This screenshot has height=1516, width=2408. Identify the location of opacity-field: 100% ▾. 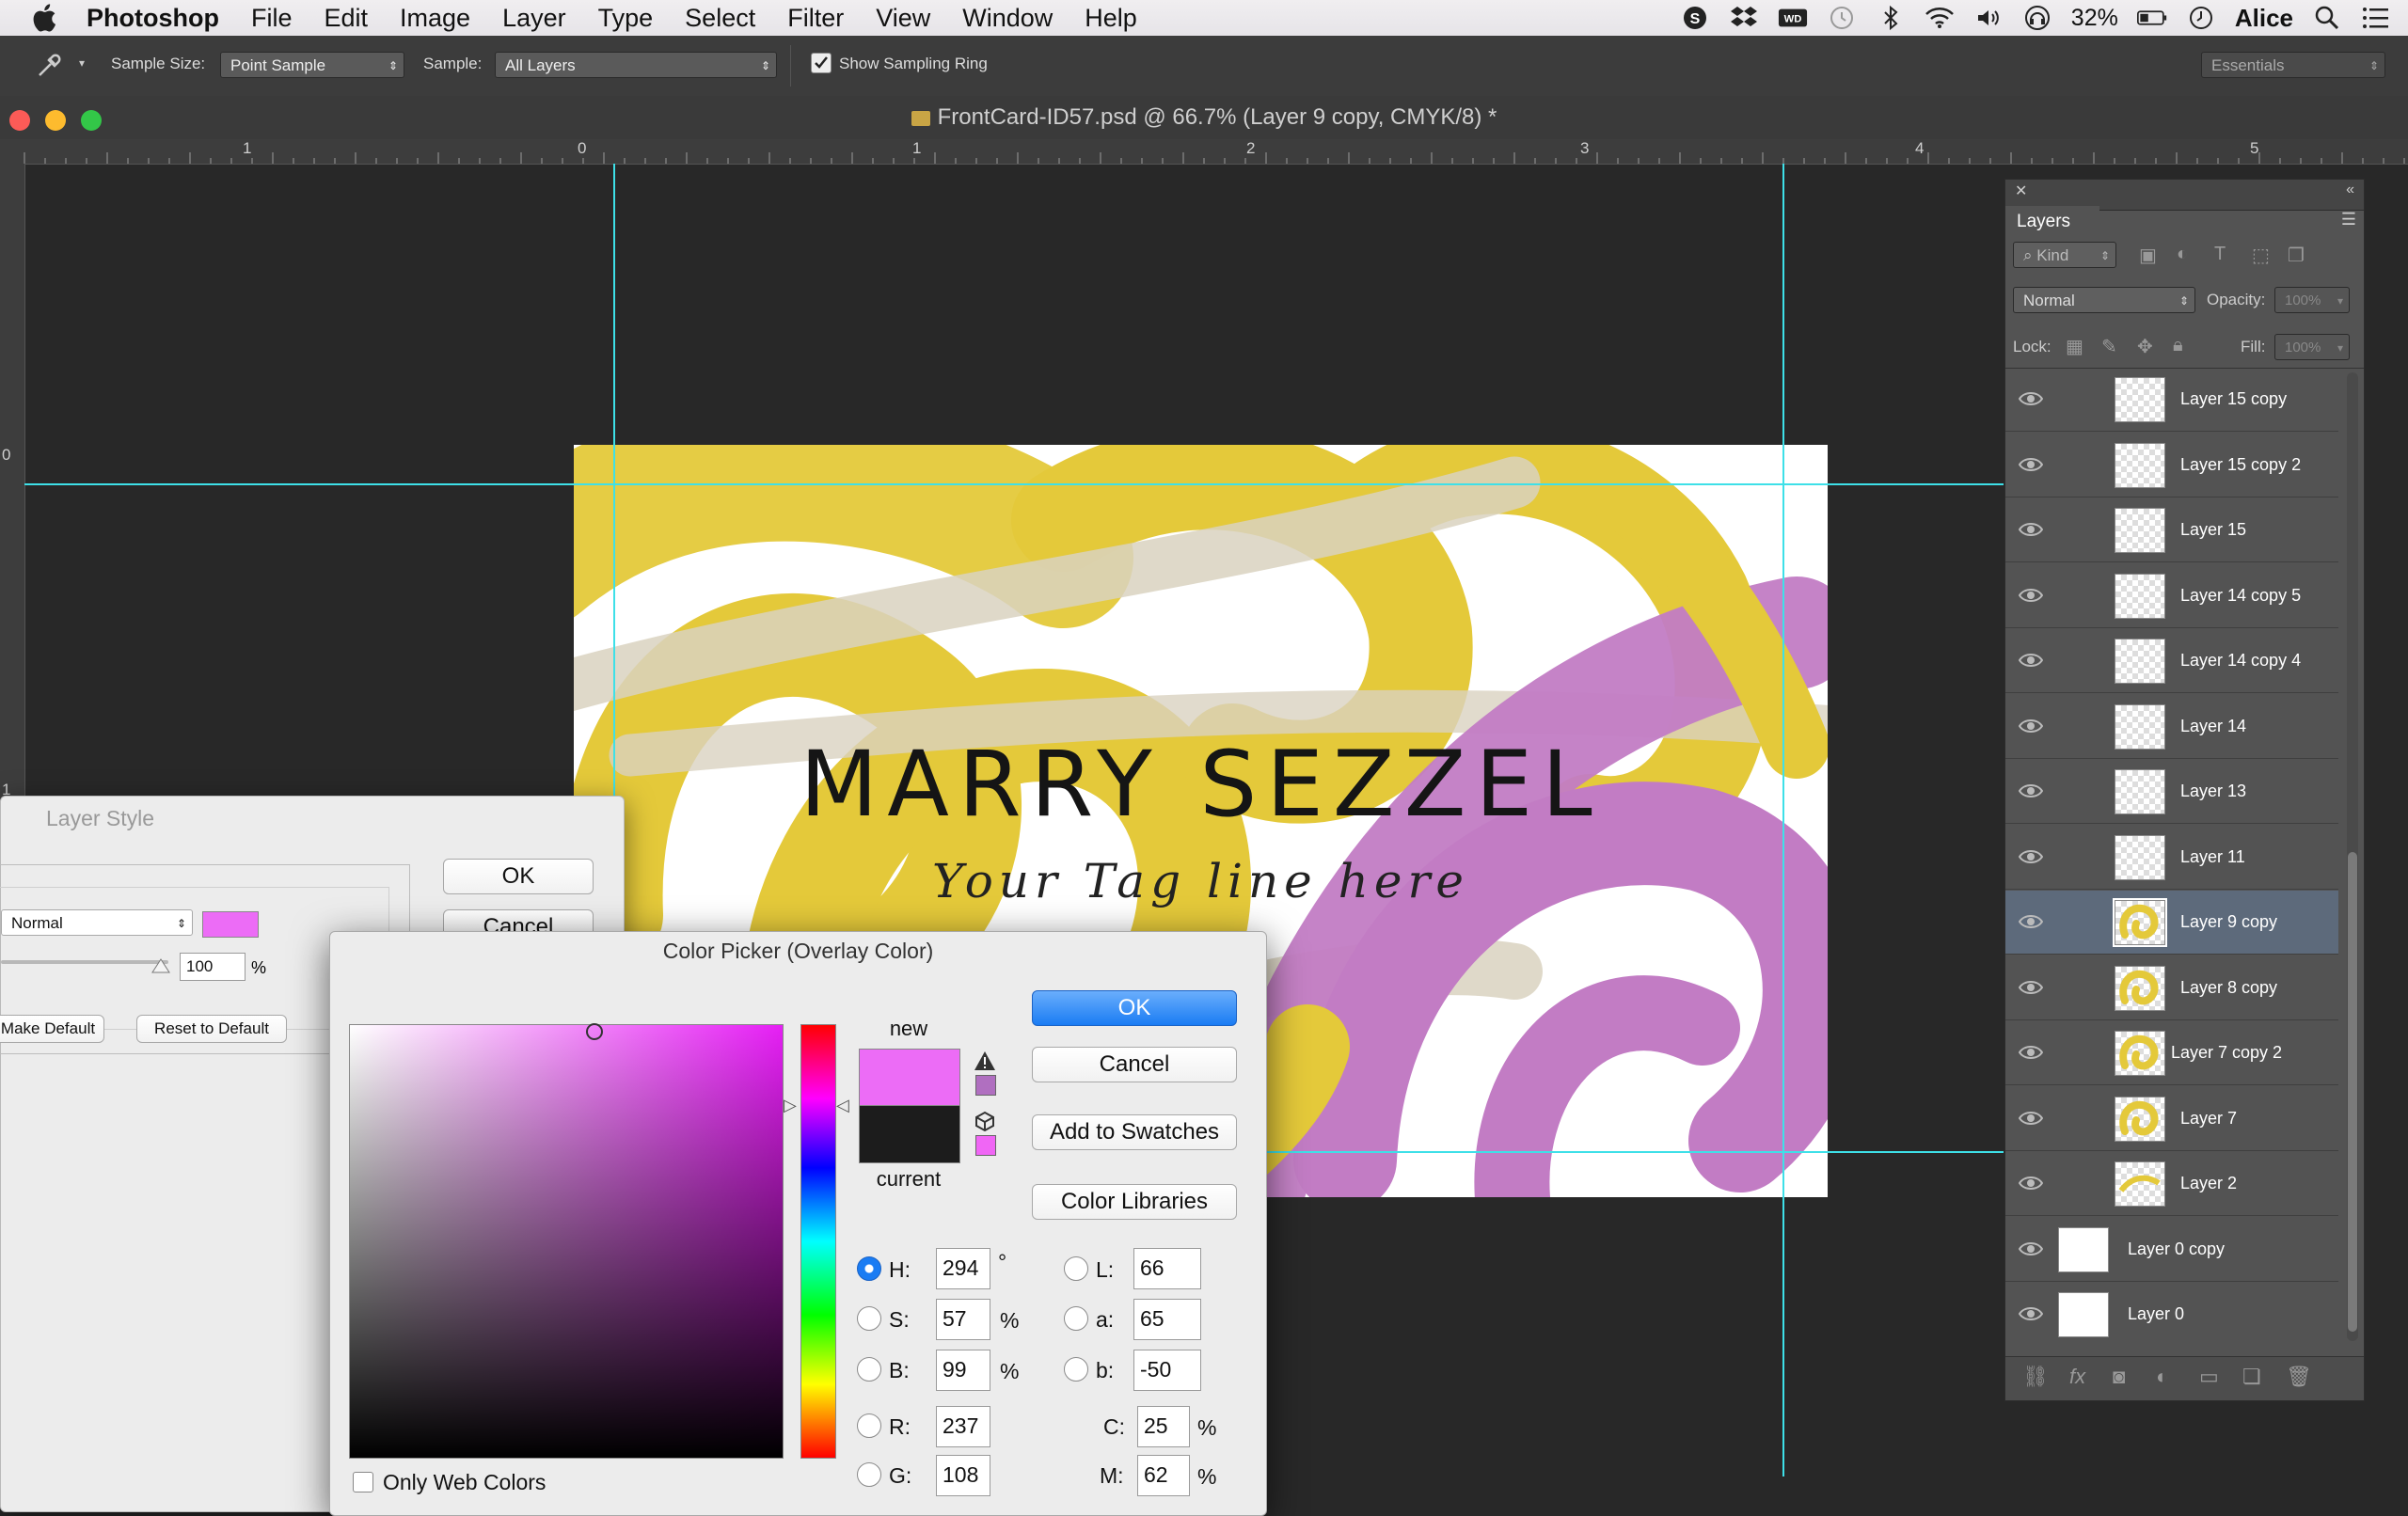
(2312, 300).